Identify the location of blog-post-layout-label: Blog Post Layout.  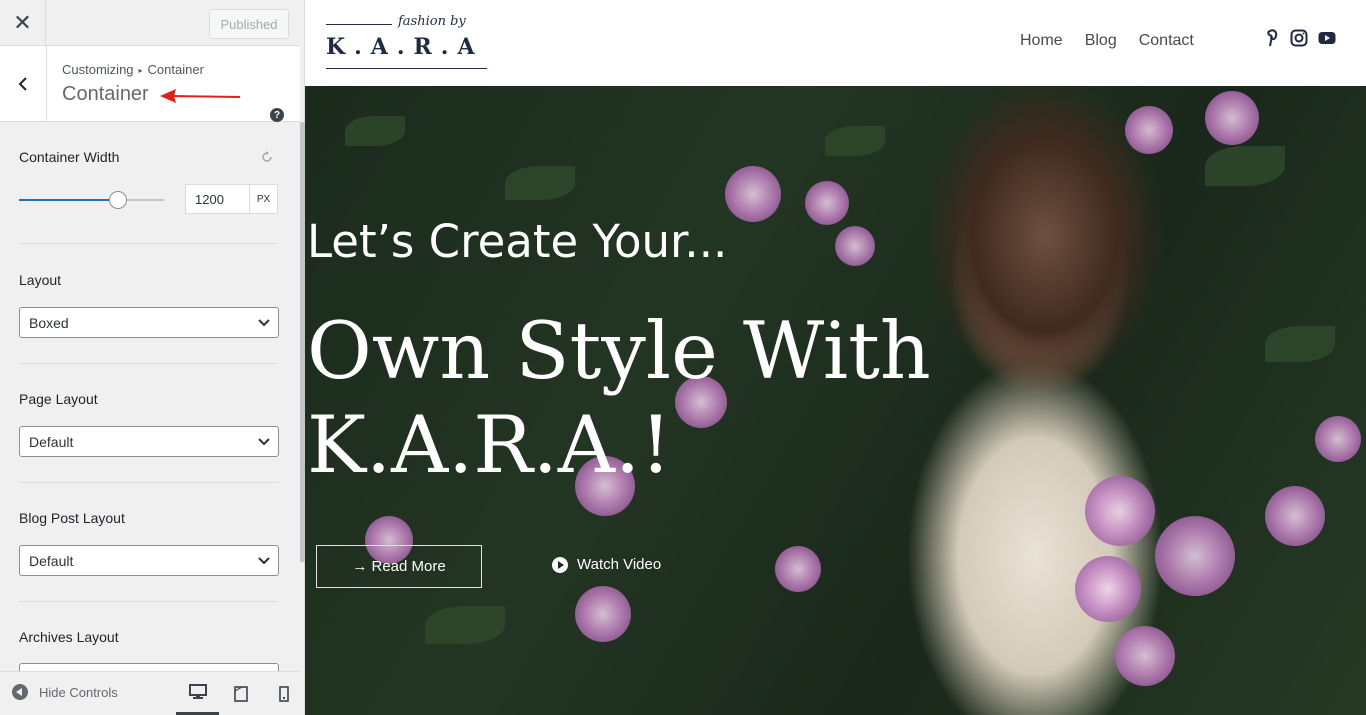
(72, 518).